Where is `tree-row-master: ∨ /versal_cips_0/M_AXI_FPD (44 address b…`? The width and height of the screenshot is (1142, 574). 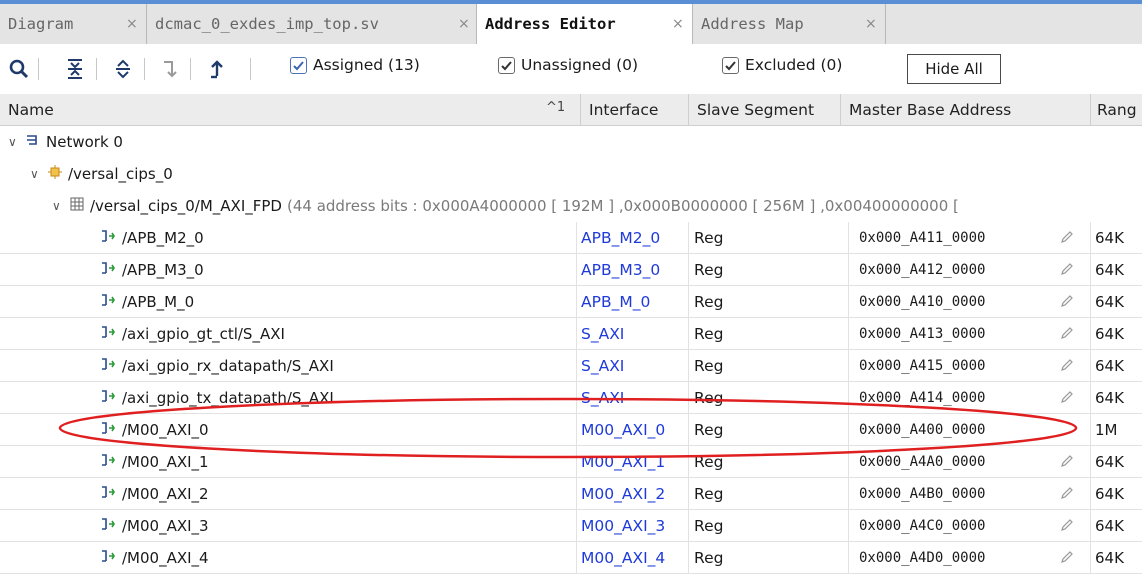
tree-row-master: ∨ /versal_cips_0/M_AXI_FPD (44 address b… is located at coordinates (571, 206).